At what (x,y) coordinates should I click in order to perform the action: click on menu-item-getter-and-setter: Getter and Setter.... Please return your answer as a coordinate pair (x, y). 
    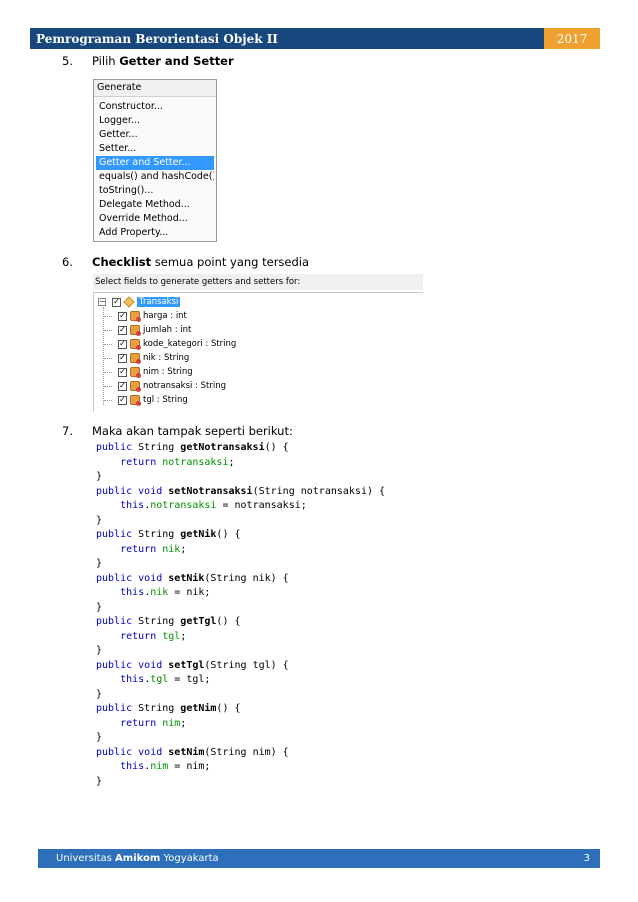
    Looking at the image, I should click on (155, 163).